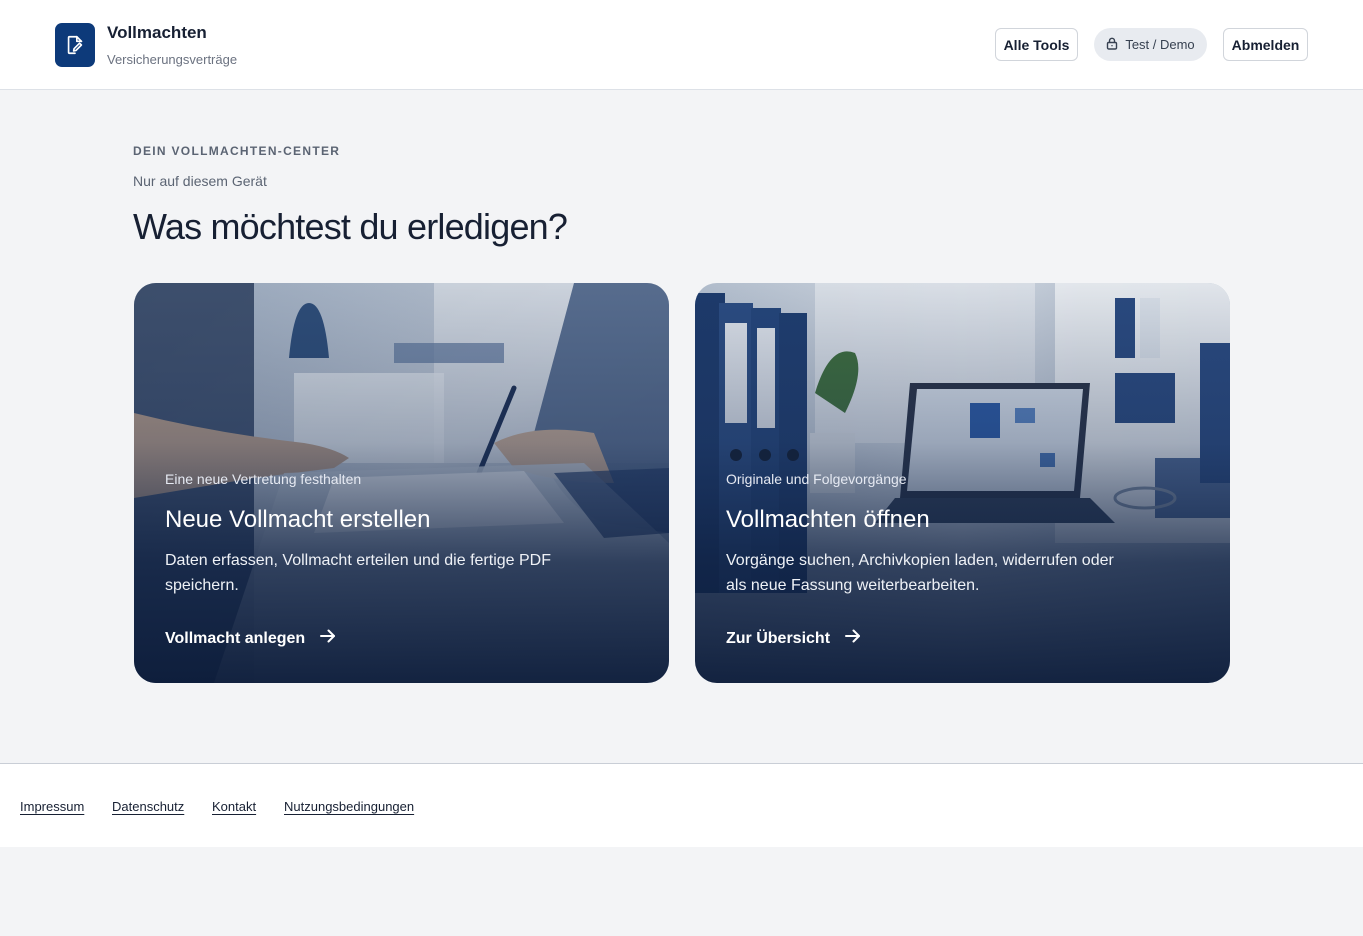  Describe the element at coordinates (234, 806) in the screenshot. I see `footer-link-kontakt: Kontakt` at that location.